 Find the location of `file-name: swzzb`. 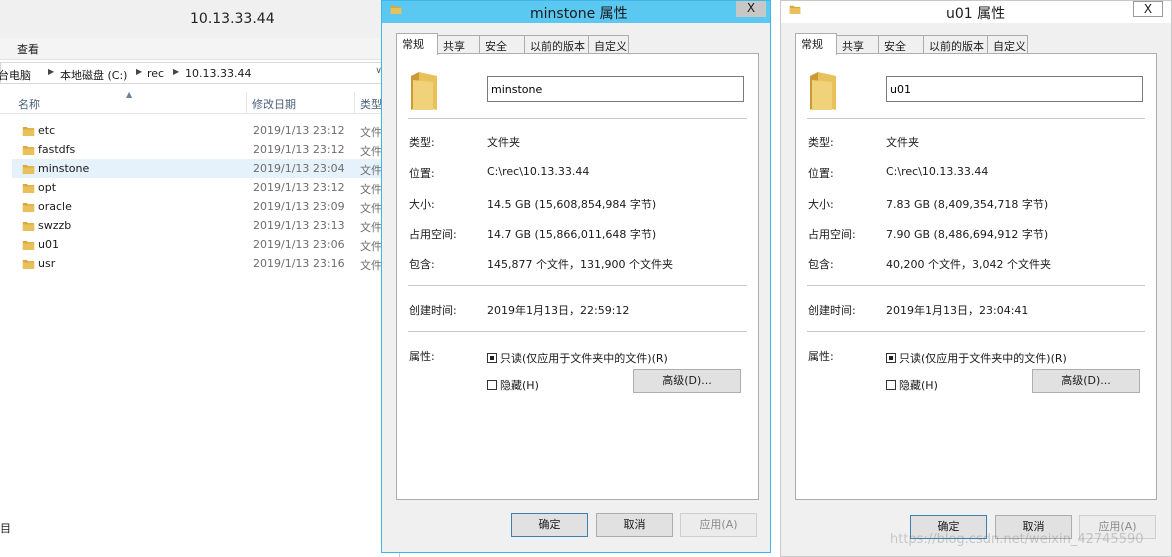

file-name: swzzb is located at coordinates (55, 225).